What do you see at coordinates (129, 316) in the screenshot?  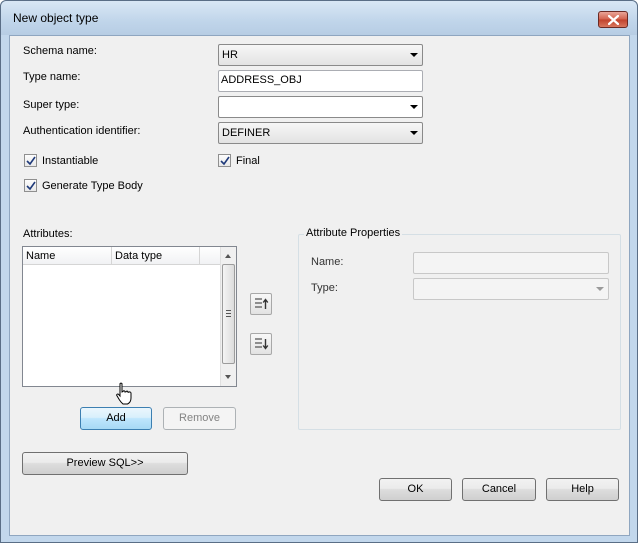 I see `attributes-table: Name Data type` at bounding box center [129, 316].